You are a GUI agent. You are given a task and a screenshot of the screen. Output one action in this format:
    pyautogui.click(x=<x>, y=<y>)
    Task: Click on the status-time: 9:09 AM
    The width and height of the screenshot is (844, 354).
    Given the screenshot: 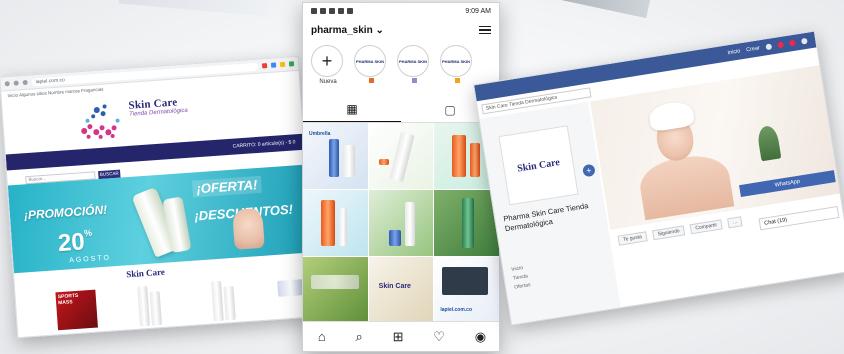 What is the action you would take?
    pyautogui.click(x=478, y=11)
    